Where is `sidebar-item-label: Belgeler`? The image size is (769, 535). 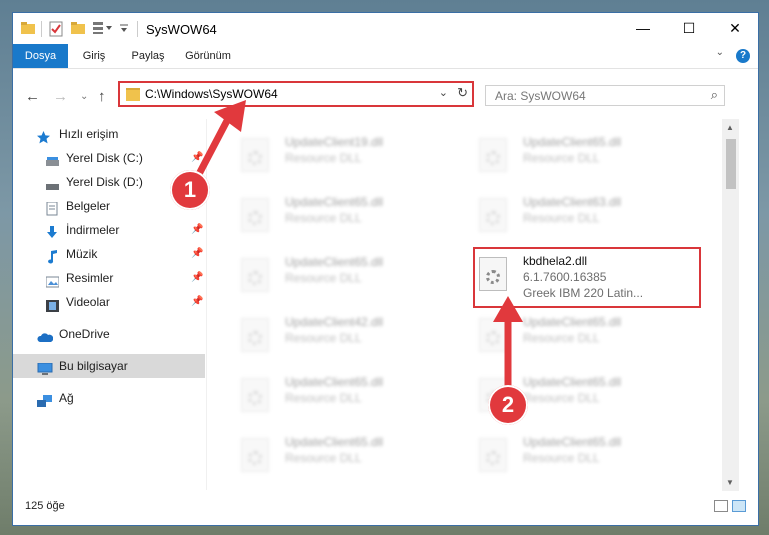
sidebar-item-label: Belgeler is located at coordinates (88, 206).